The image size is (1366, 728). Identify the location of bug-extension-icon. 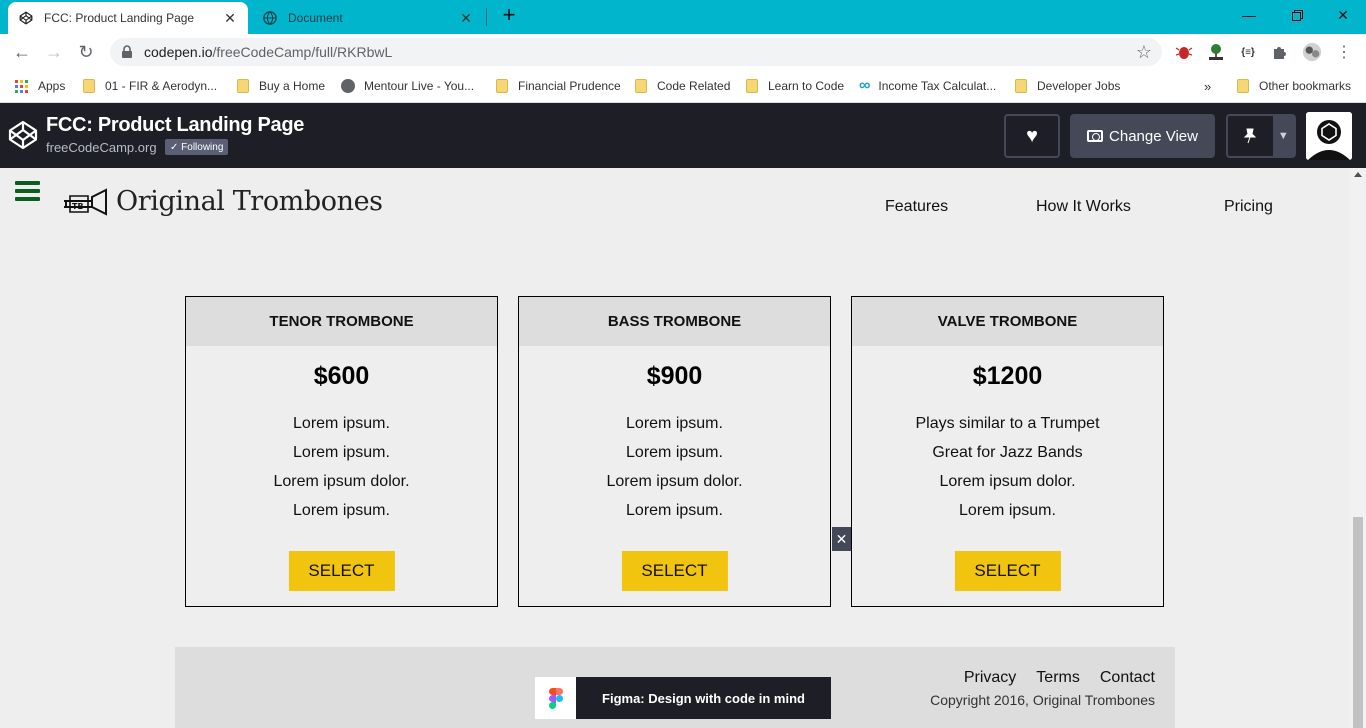
(1184, 52).